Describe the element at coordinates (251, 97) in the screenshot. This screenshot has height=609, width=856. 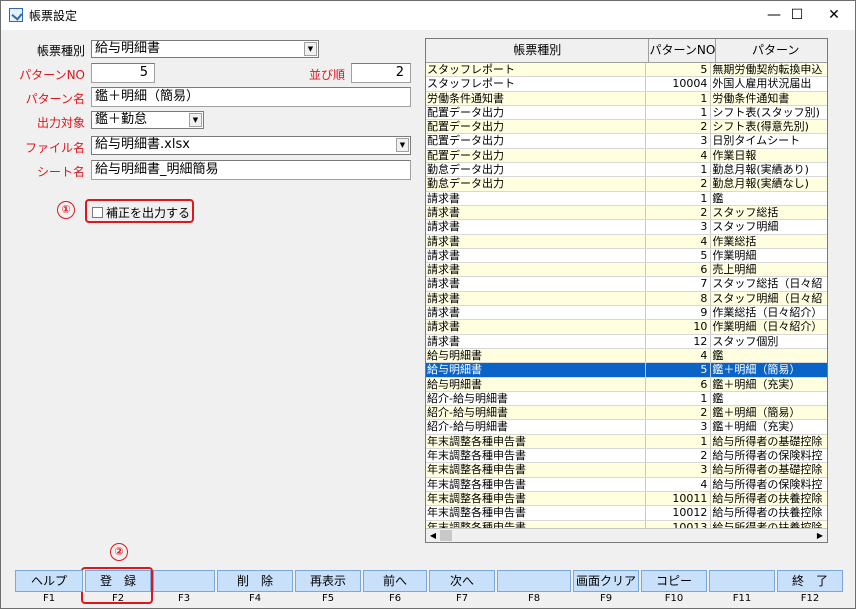
I see `pattern-name-field: 鑑＋明細（簡易）` at that location.